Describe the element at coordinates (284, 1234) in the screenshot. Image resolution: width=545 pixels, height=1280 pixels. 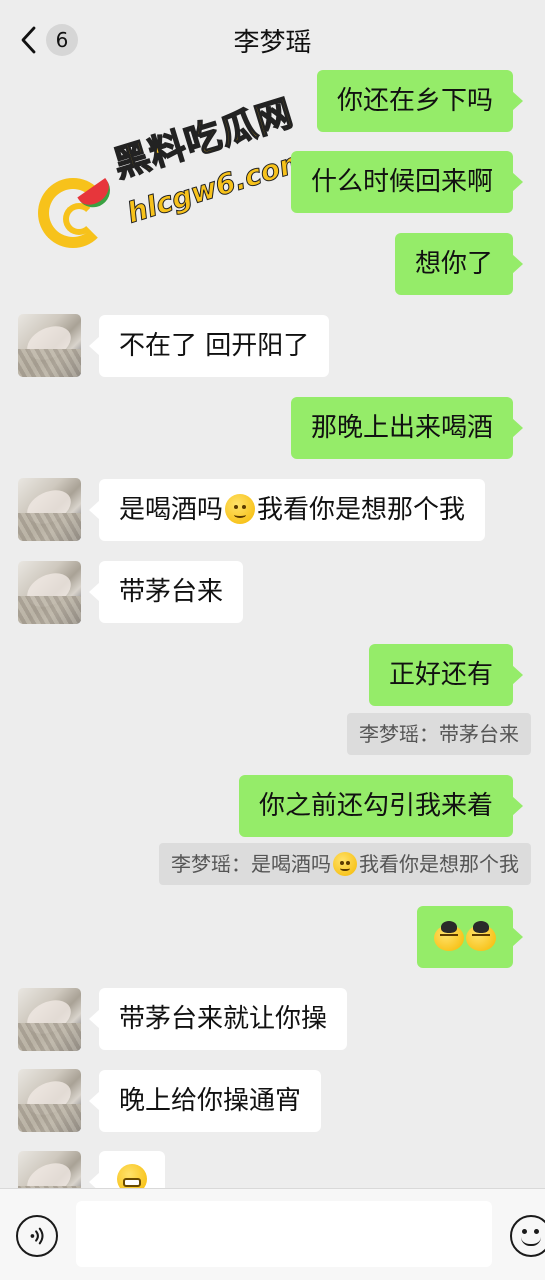
I see `message-input` at that location.